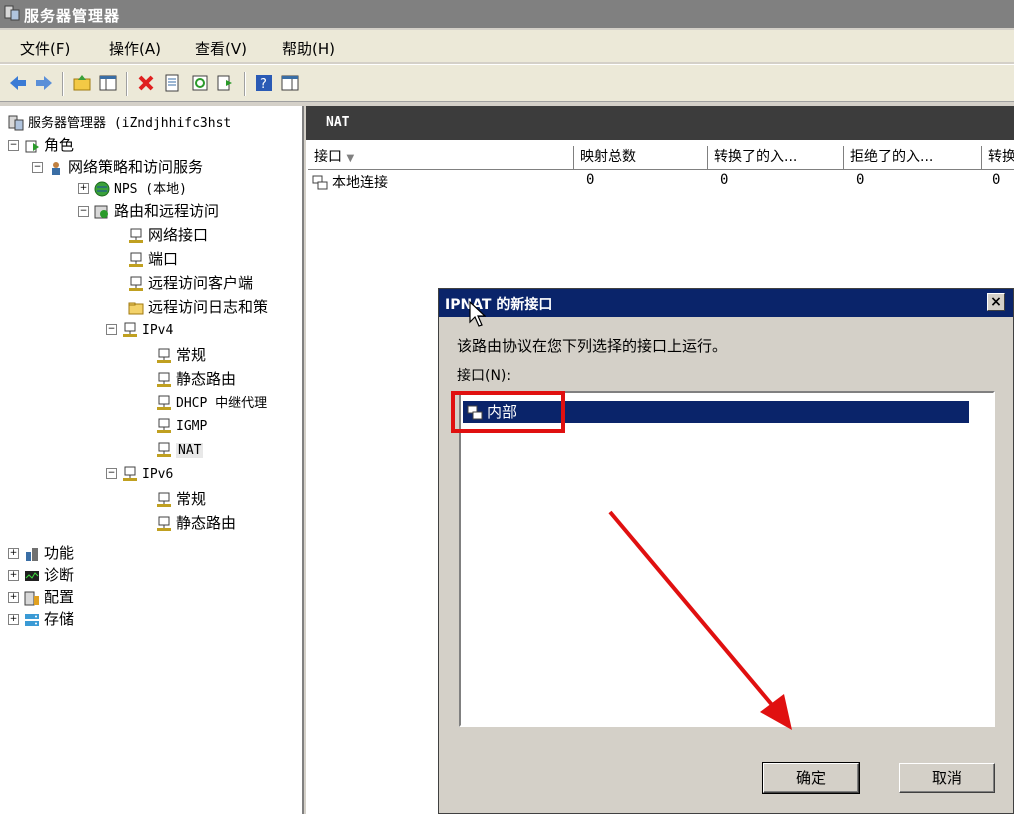  What do you see at coordinates (477, 313) in the screenshot?
I see `mouse-cursor-icon` at bounding box center [477, 313].